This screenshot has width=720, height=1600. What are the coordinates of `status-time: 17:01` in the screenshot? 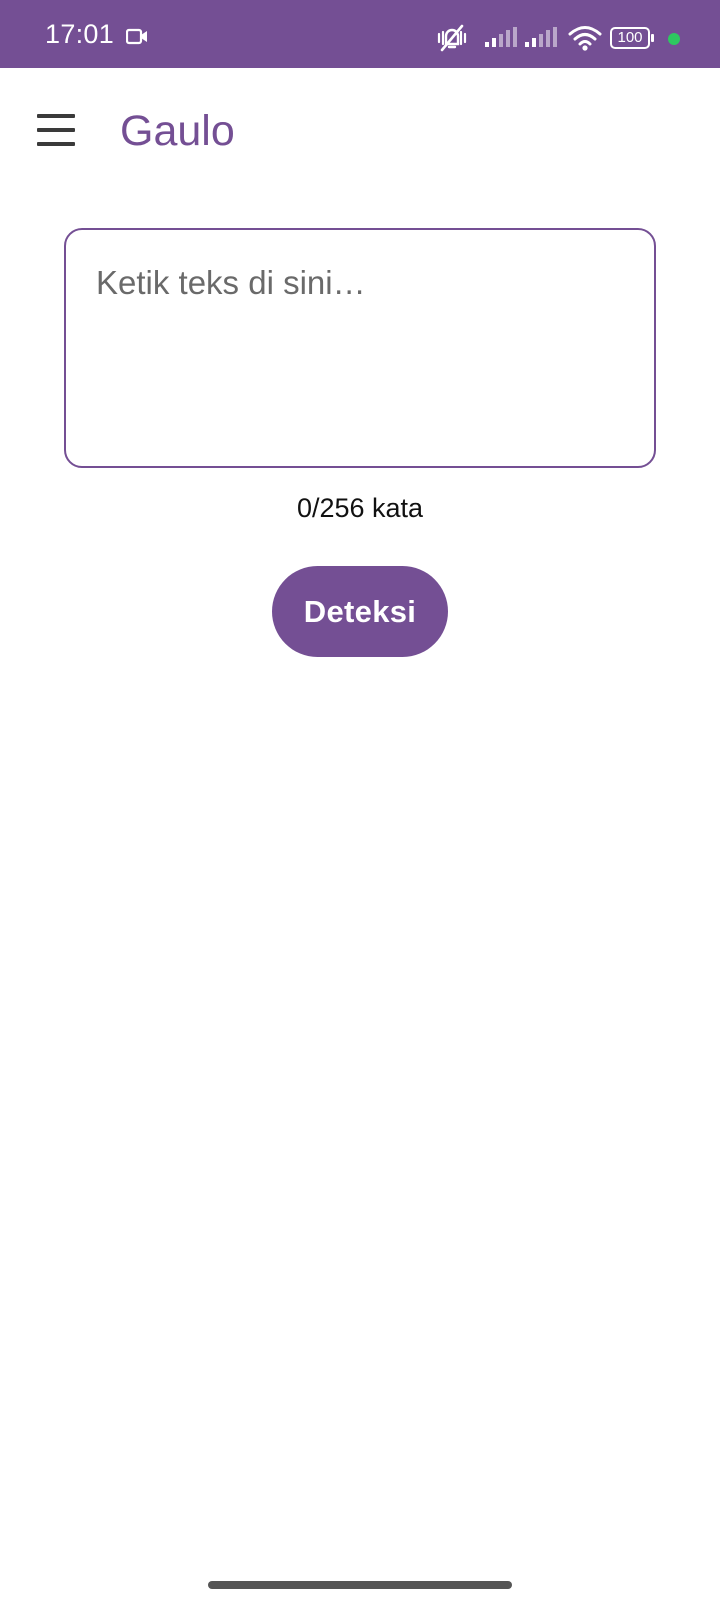 It's located at (80, 34).